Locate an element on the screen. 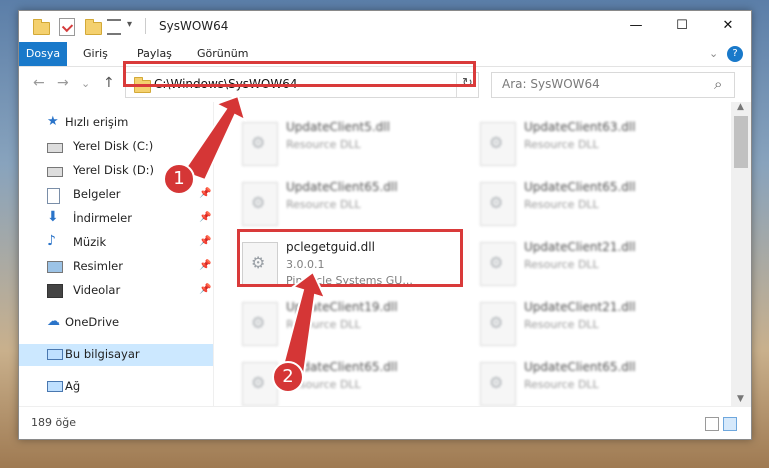  arrow-1-icon is located at coordinates (214, 138).